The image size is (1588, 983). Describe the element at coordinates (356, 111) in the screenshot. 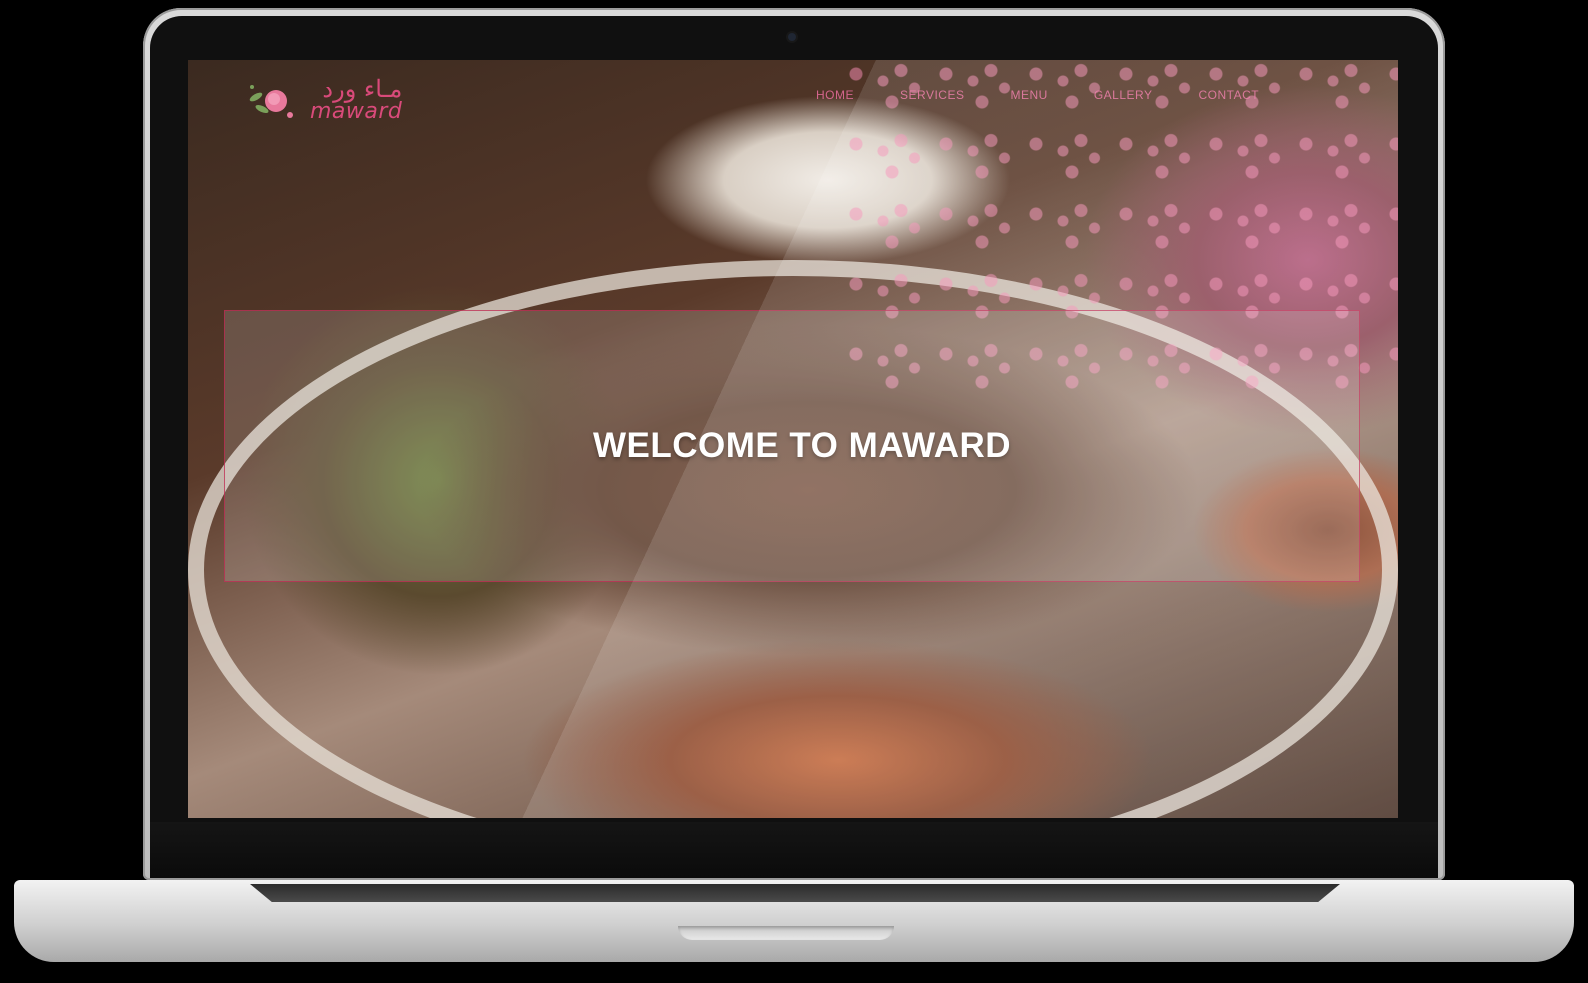

I see `logo-latin-text: maward` at that location.